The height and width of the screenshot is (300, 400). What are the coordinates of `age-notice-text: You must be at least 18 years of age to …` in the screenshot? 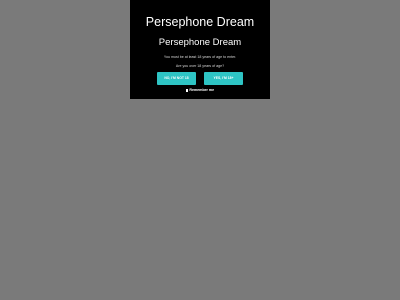 It's located at (200, 57).